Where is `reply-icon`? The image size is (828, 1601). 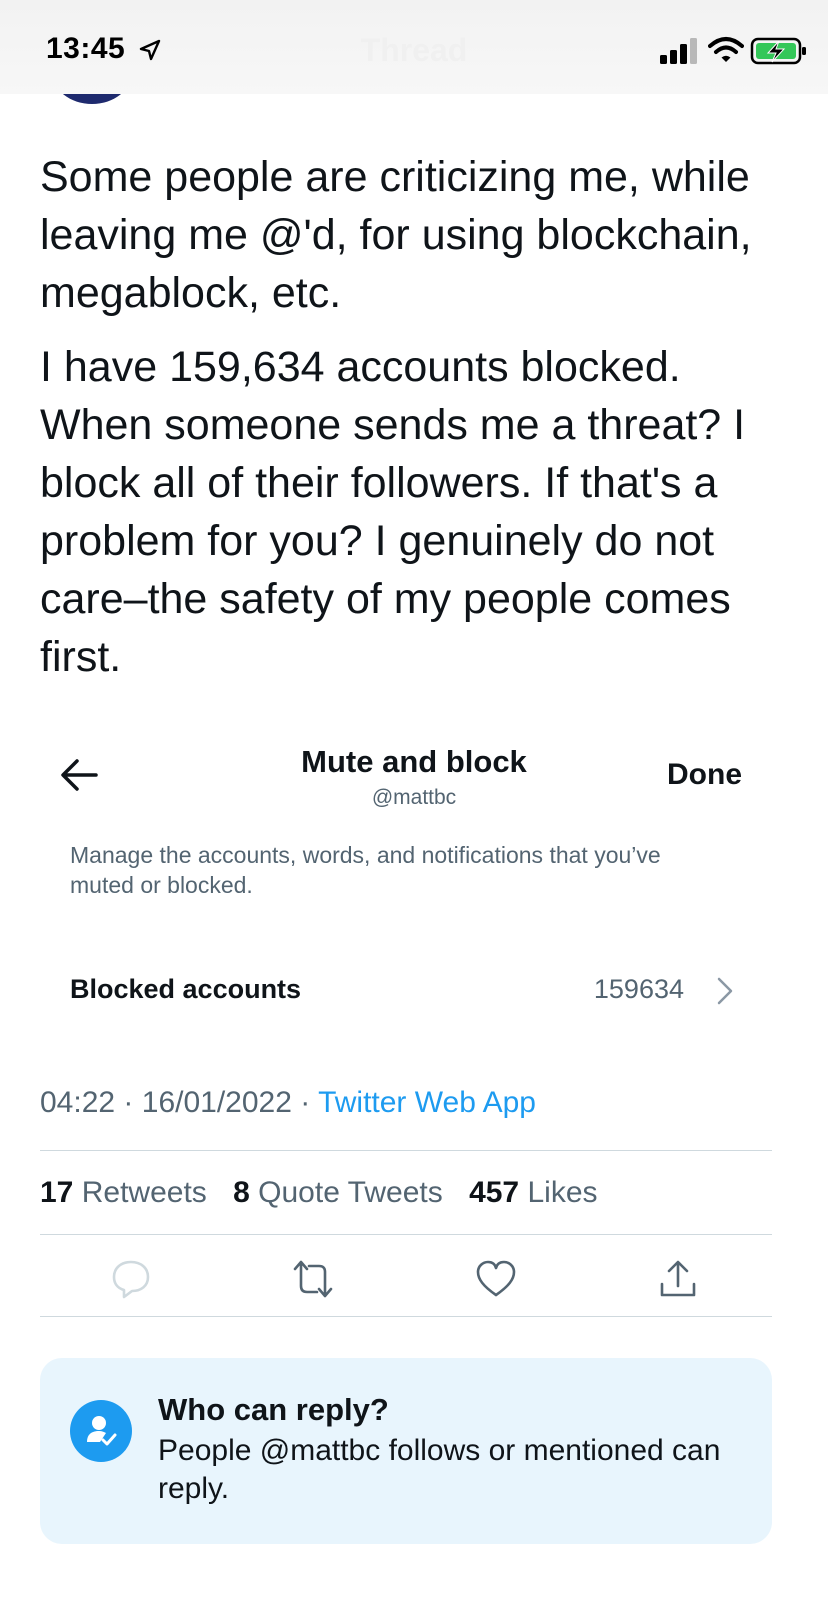 reply-icon is located at coordinates (131, 1279).